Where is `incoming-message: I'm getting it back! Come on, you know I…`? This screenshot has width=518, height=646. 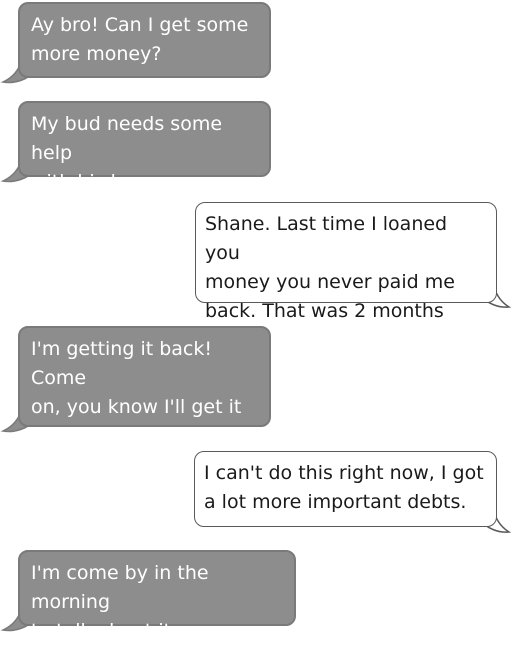
incoming-message: I'm getting it back! Come on, you know I… is located at coordinates (135, 386).